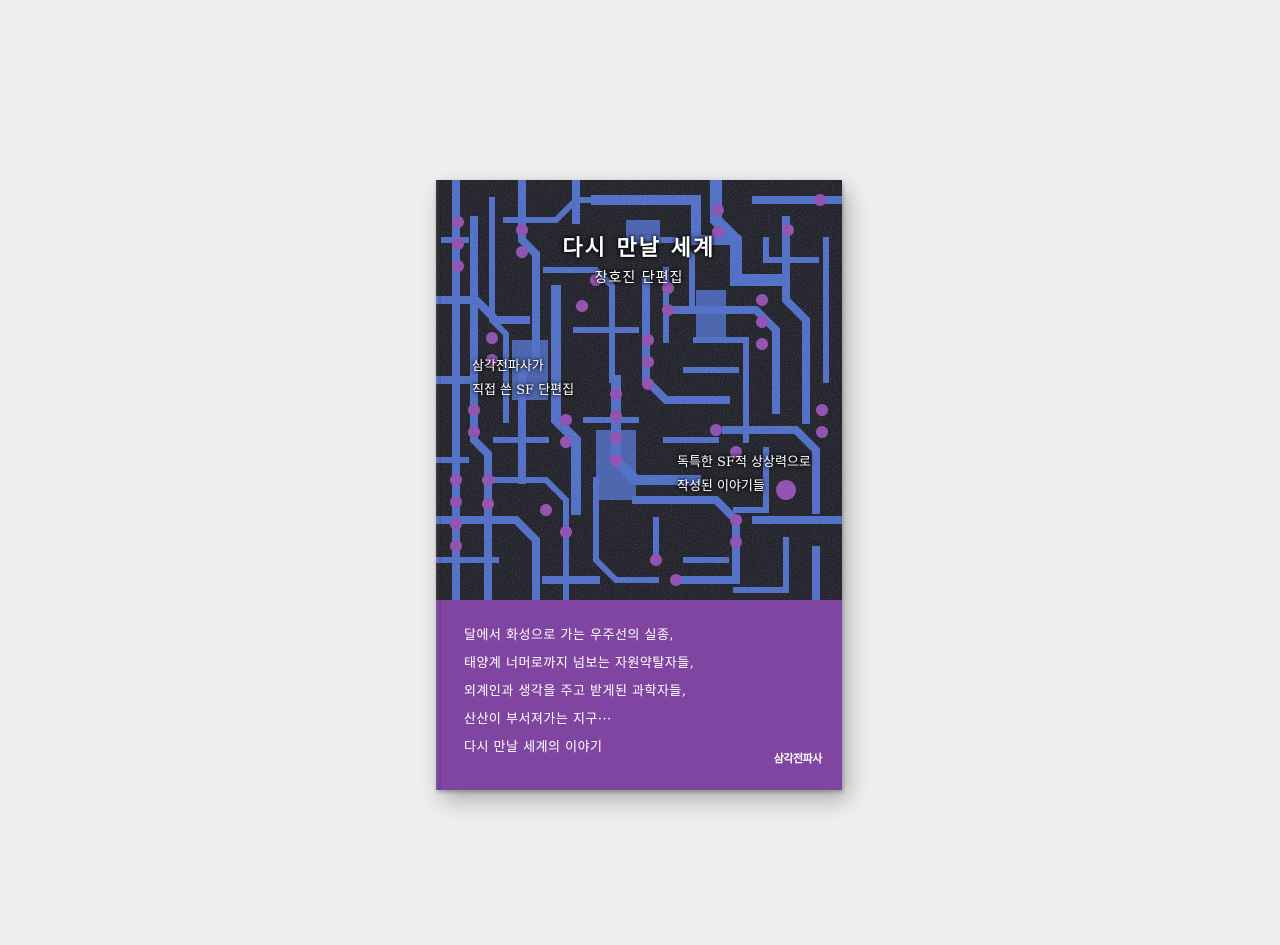  I want to click on tagline-left: 삼각전파사가 직접 쓴 SF 단편집, so click(523, 379).